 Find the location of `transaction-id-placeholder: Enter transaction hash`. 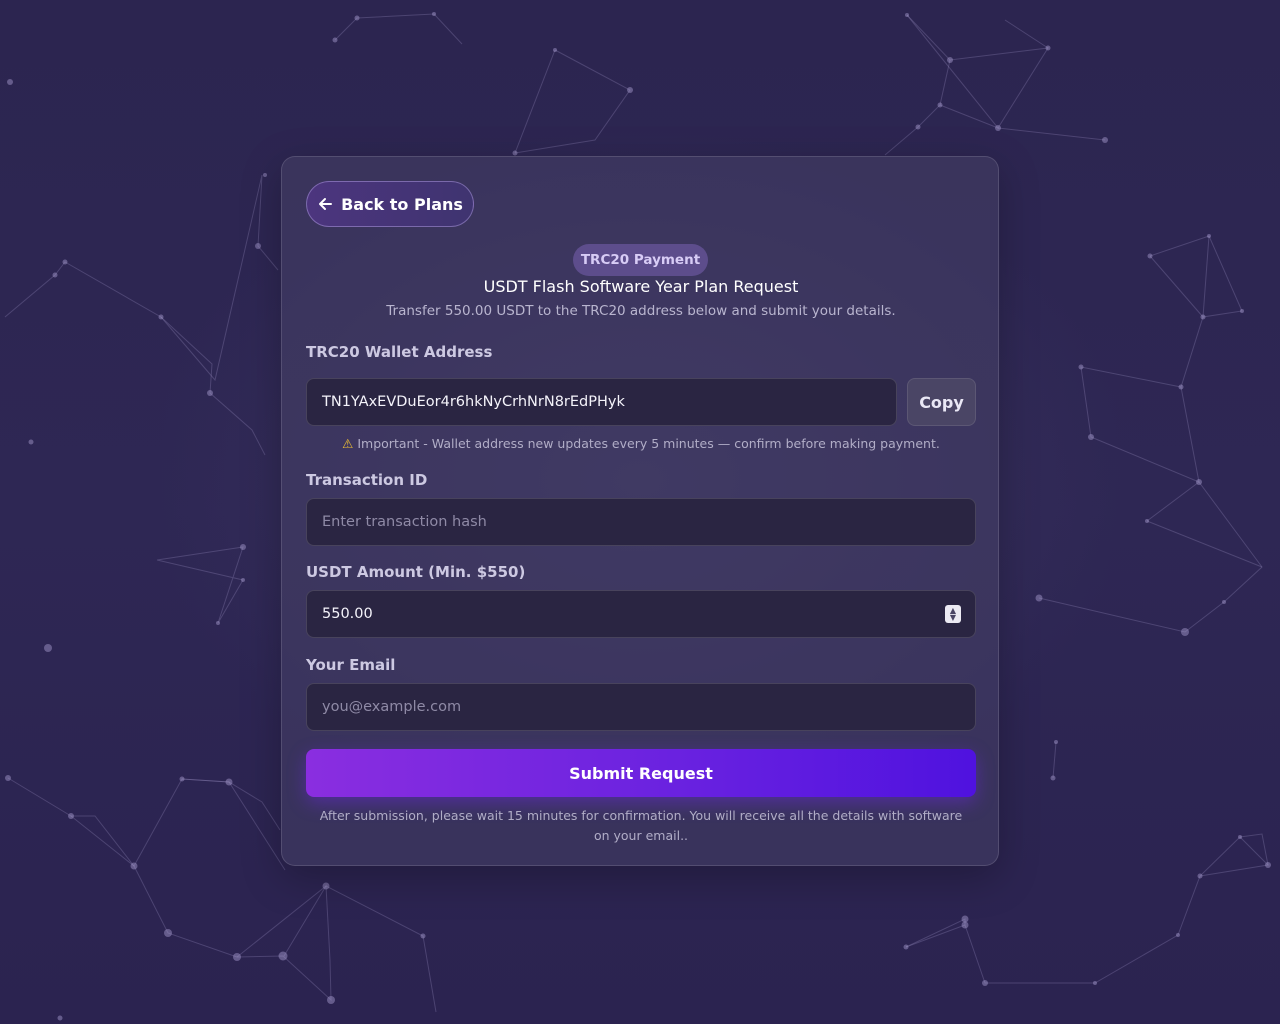

transaction-id-placeholder: Enter transaction hash is located at coordinates (404, 522).